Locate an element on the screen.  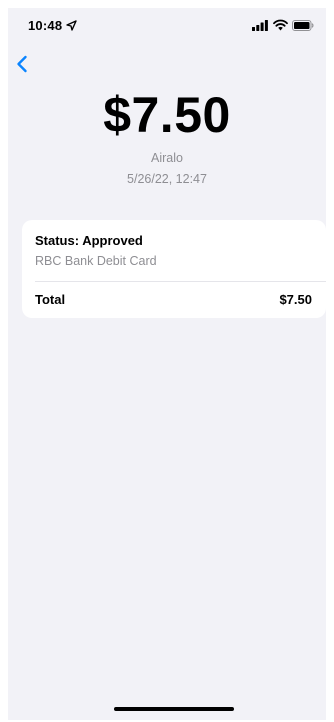
chevron-left-icon is located at coordinates (22, 64).